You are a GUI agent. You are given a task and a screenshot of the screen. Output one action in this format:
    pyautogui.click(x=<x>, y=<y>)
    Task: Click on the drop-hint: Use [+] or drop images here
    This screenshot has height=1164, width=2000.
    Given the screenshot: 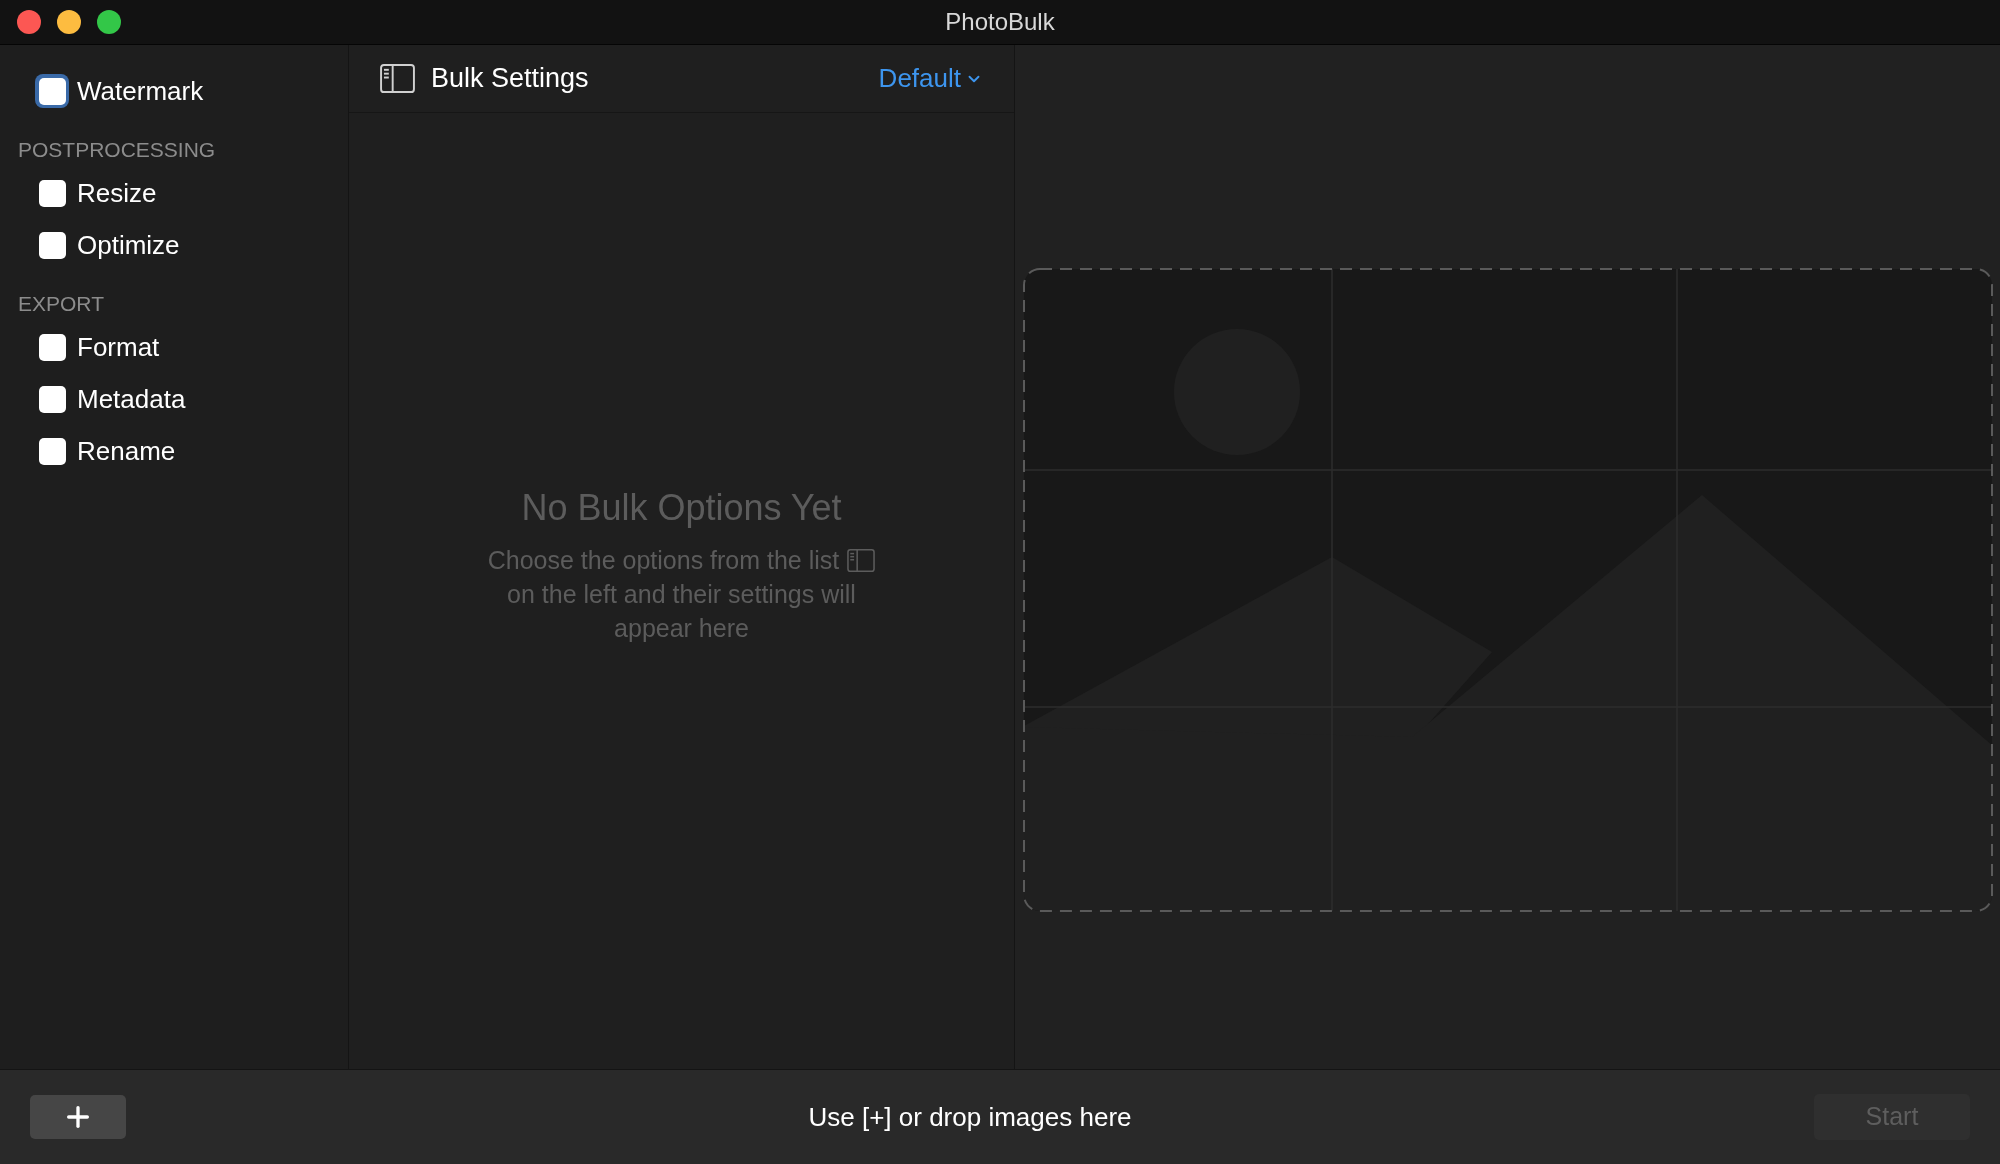 What is the action you would take?
    pyautogui.click(x=970, y=1117)
    